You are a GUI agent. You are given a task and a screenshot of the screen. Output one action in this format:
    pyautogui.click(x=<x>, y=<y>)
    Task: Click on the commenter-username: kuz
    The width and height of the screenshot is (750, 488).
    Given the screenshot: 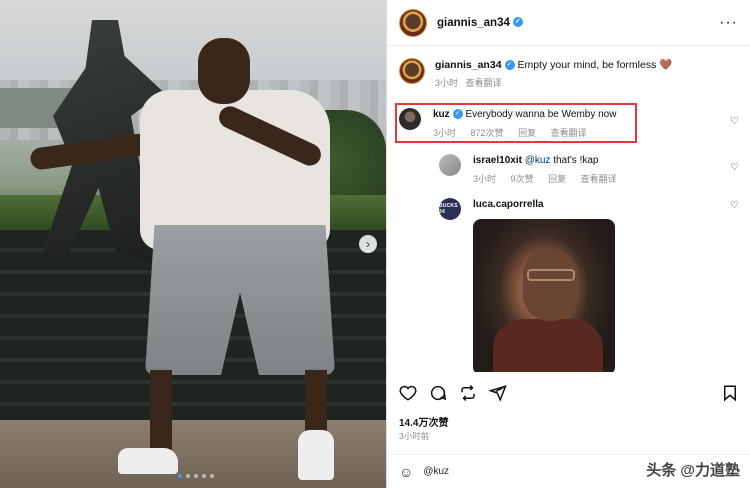 What is the action you would take?
    pyautogui.click(x=441, y=114)
    